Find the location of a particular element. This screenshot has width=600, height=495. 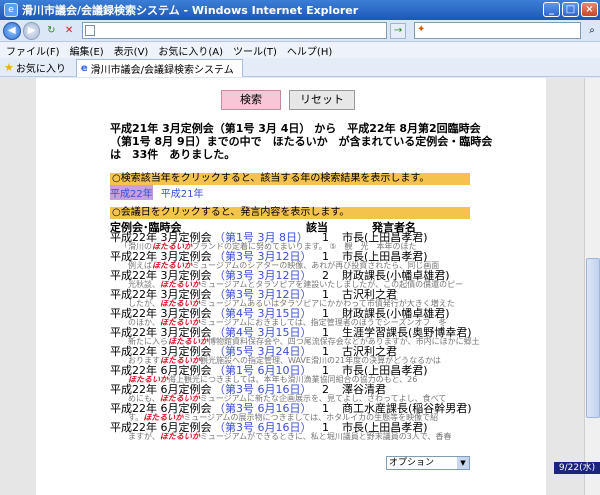

maximize-button: □ is located at coordinates (570, 9).